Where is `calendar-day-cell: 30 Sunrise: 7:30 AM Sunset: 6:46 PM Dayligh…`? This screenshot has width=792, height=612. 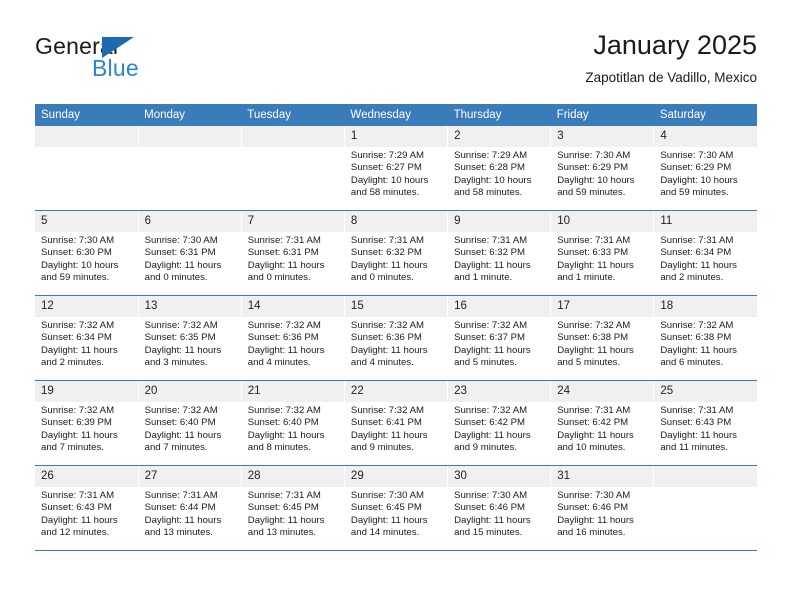
calendar-day-cell: 30 Sunrise: 7:30 AM Sunset: 6:46 PM Dayligh… is located at coordinates (499, 508).